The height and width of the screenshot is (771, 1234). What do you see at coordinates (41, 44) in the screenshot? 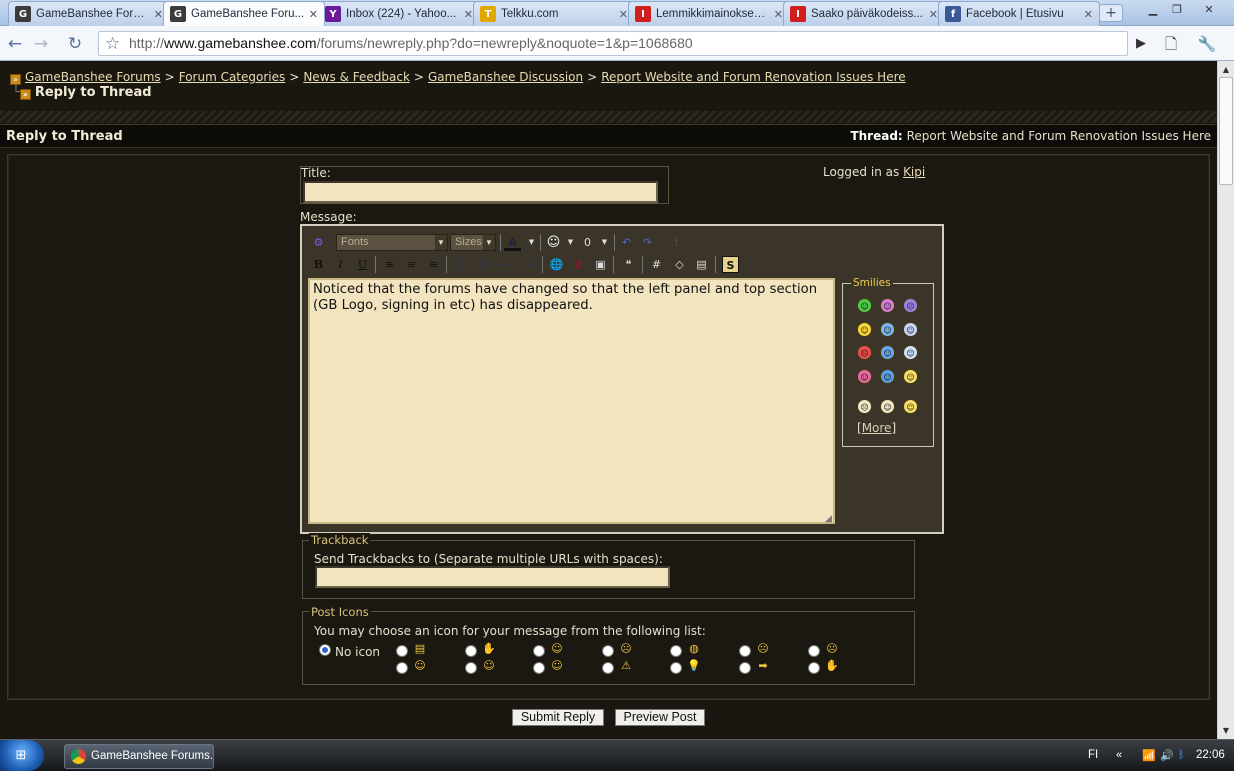
I see `forward-icon: →` at bounding box center [41, 44].